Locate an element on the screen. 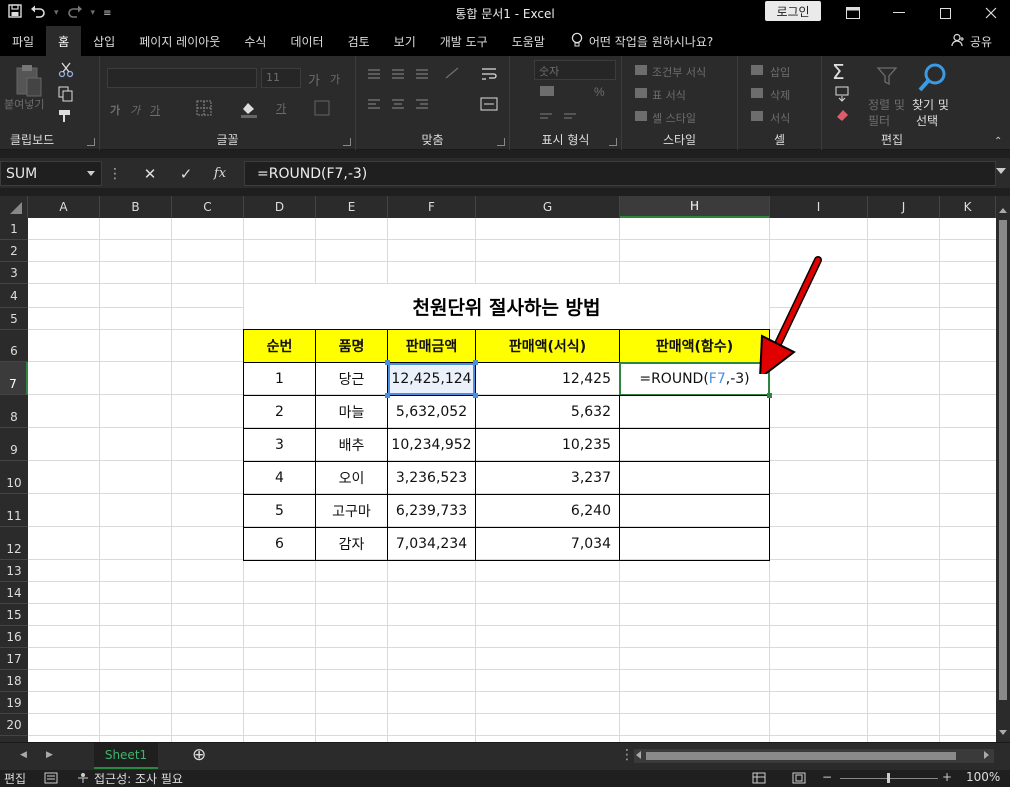 Image resolution: width=1010 pixels, height=787 pixels. cell-amount: 6,239,733 is located at coordinates (431, 511).